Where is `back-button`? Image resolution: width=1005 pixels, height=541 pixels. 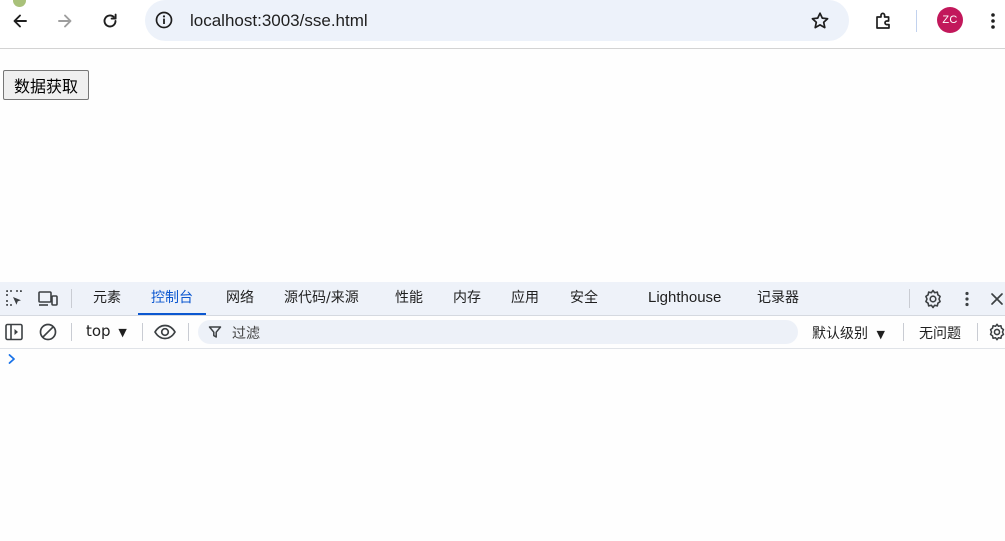
back-button is located at coordinates (20, 21).